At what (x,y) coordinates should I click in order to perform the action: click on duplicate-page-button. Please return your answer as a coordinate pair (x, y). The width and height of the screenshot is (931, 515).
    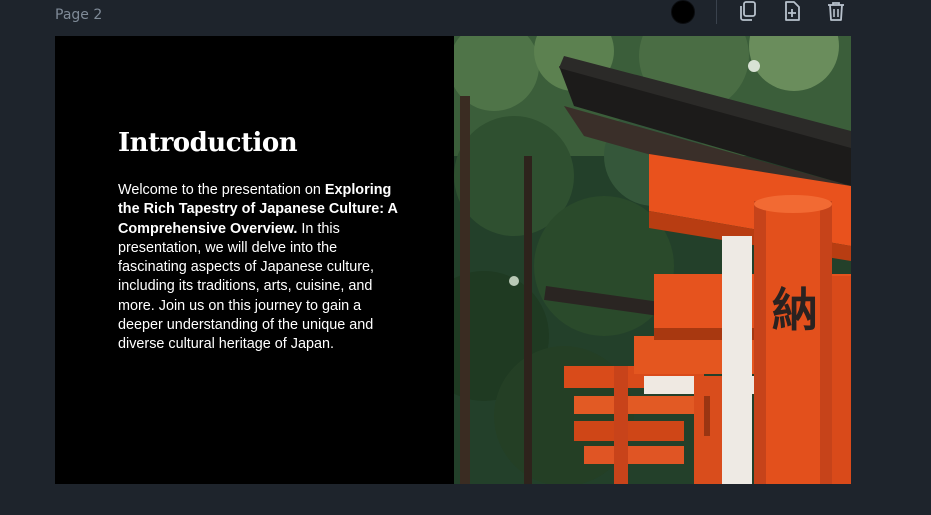
    Looking at the image, I should click on (748, 11).